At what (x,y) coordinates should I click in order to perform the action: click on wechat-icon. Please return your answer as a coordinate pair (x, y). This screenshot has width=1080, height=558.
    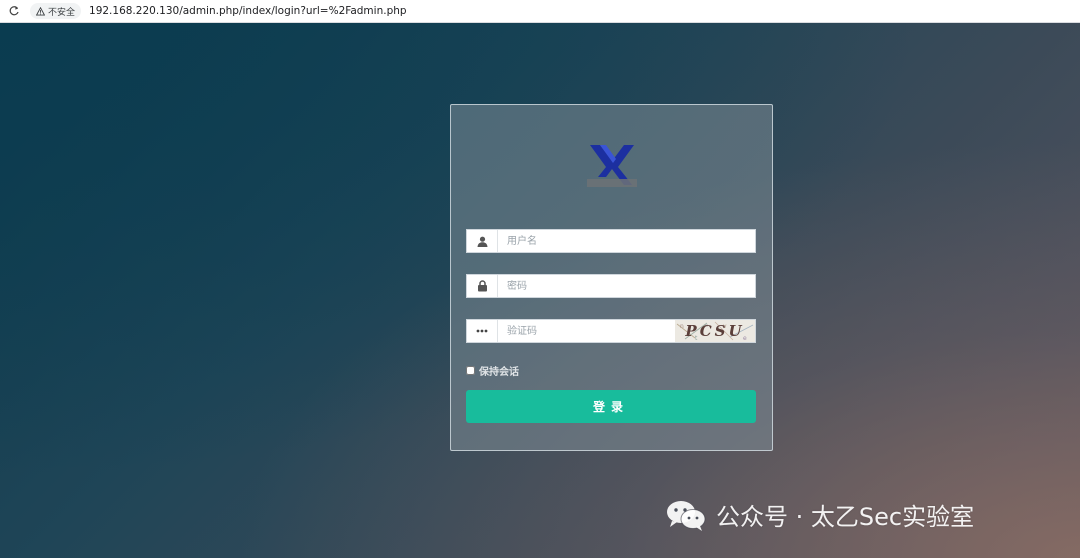
    Looking at the image, I should click on (686, 515).